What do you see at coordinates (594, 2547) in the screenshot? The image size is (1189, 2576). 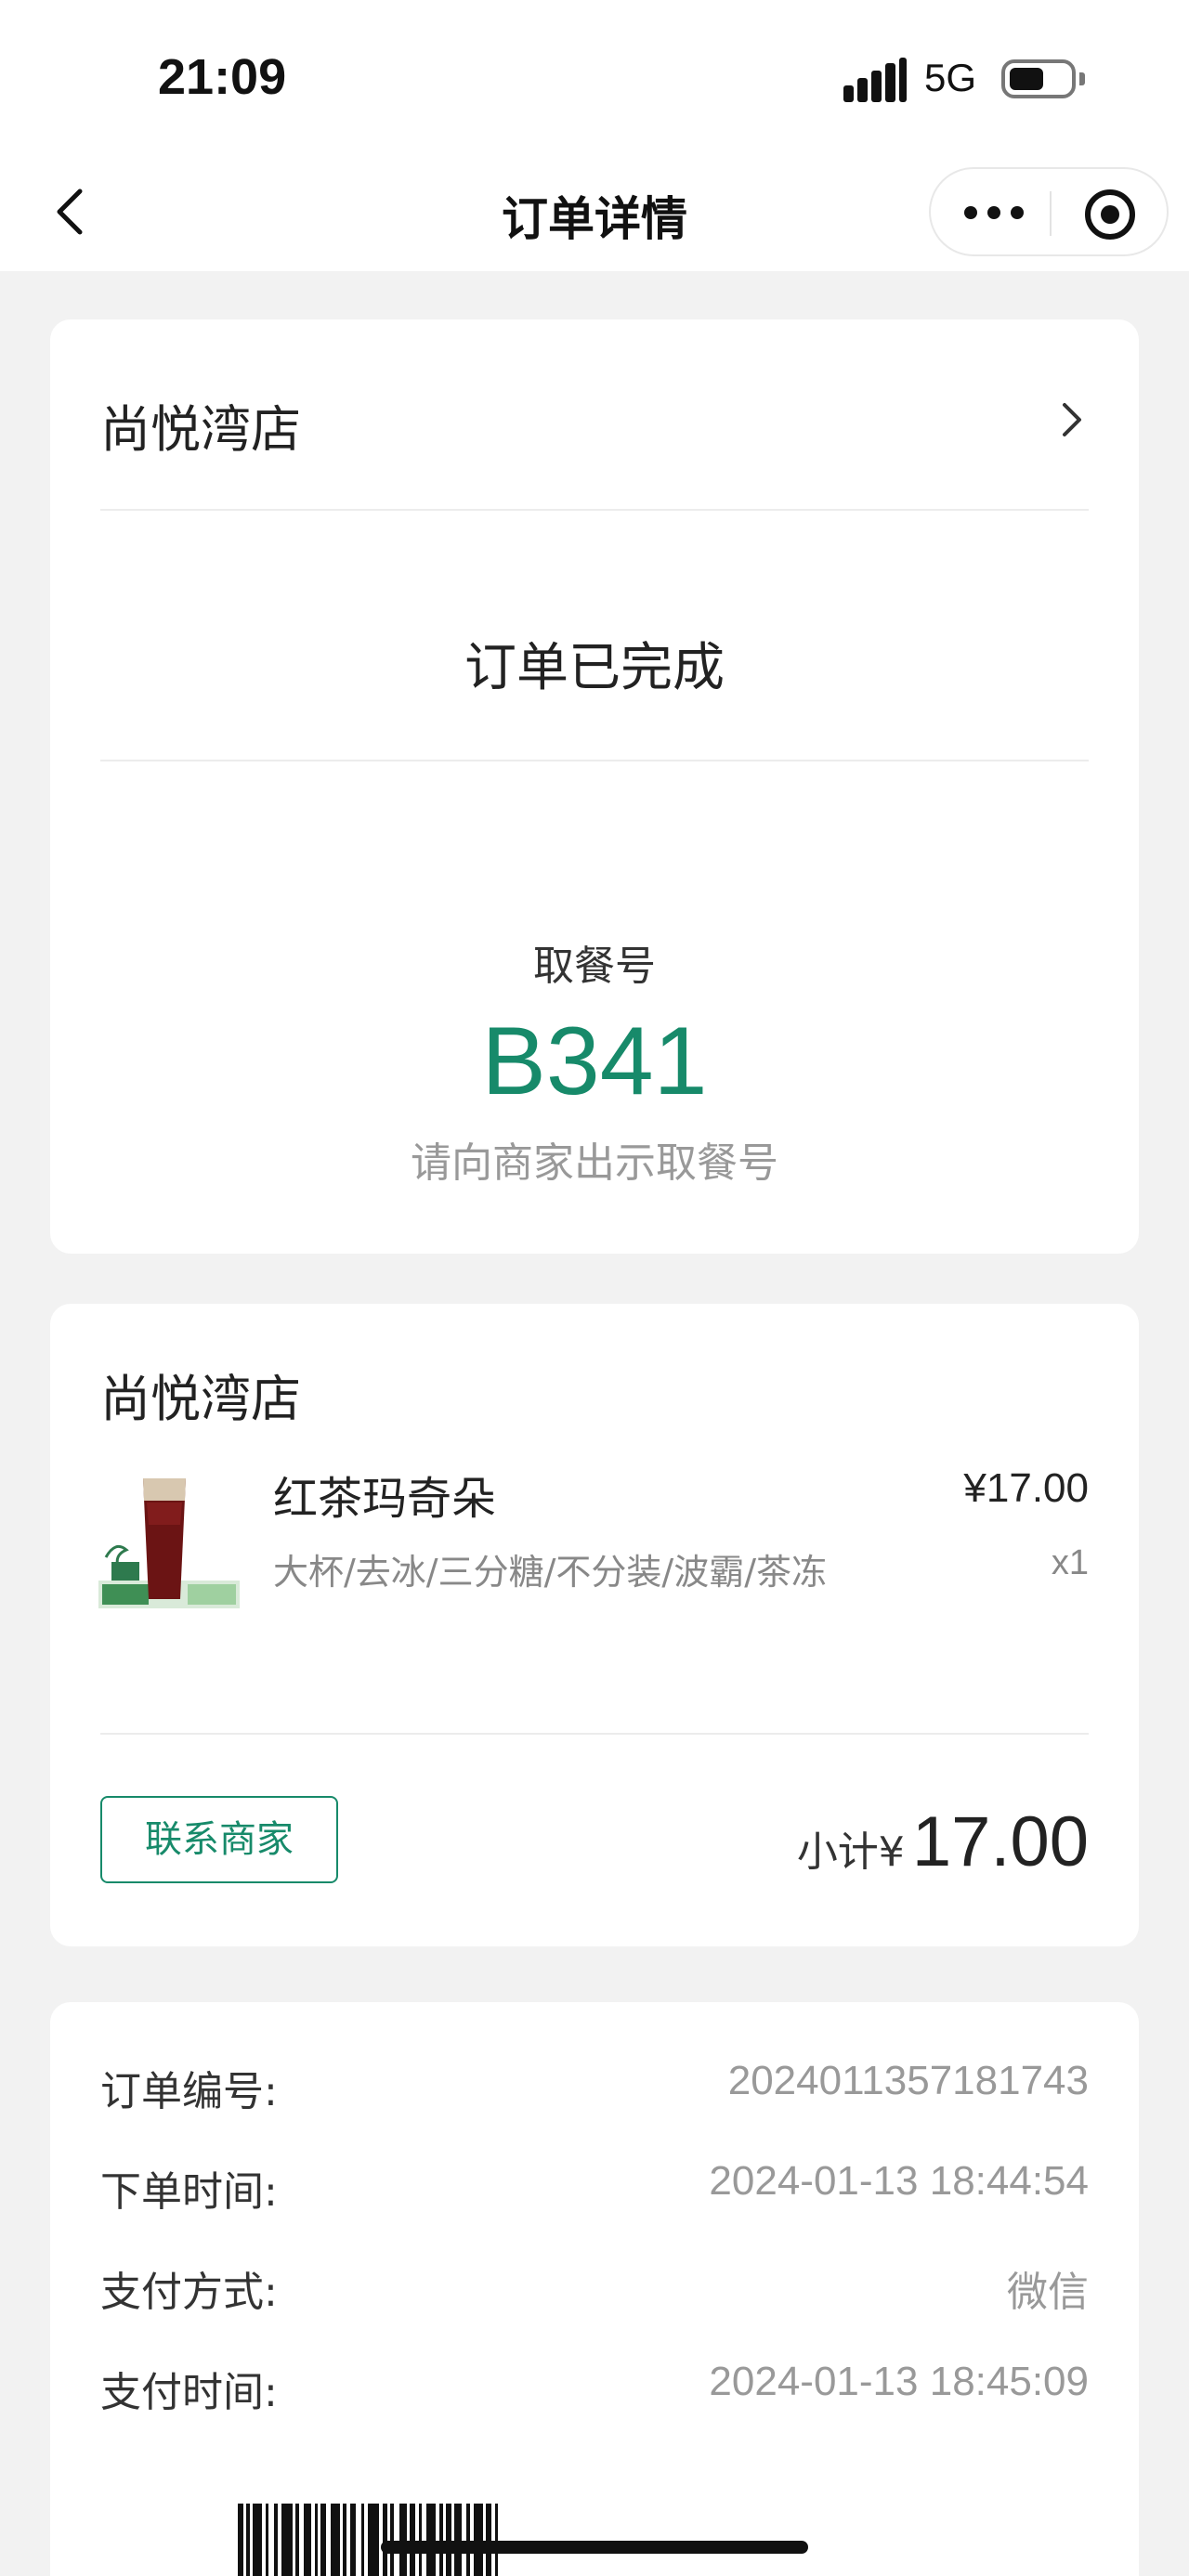 I see `home-indicator` at bounding box center [594, 2547].